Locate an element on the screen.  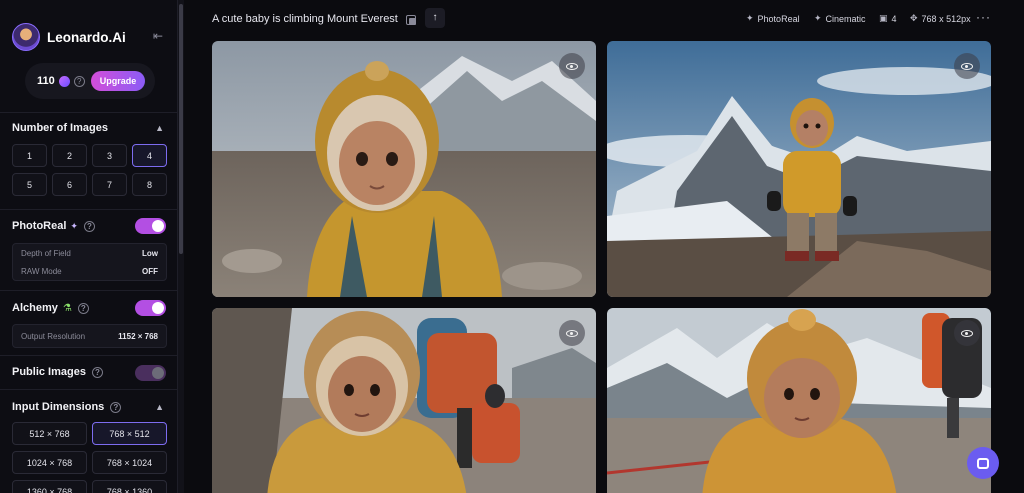
brand: Leonardo.Ai ⇤ is located at coordinates (90, 37).